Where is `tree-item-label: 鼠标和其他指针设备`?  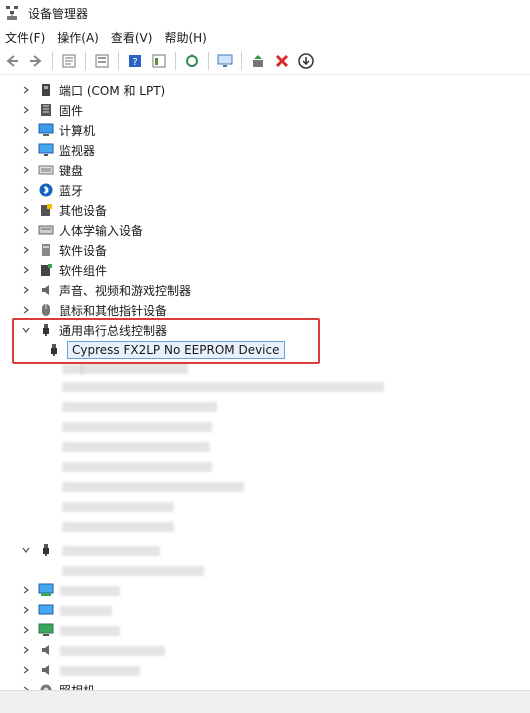 tree-item-label: 鼠标和其他指针设备 is located at coordinates (113, 310).